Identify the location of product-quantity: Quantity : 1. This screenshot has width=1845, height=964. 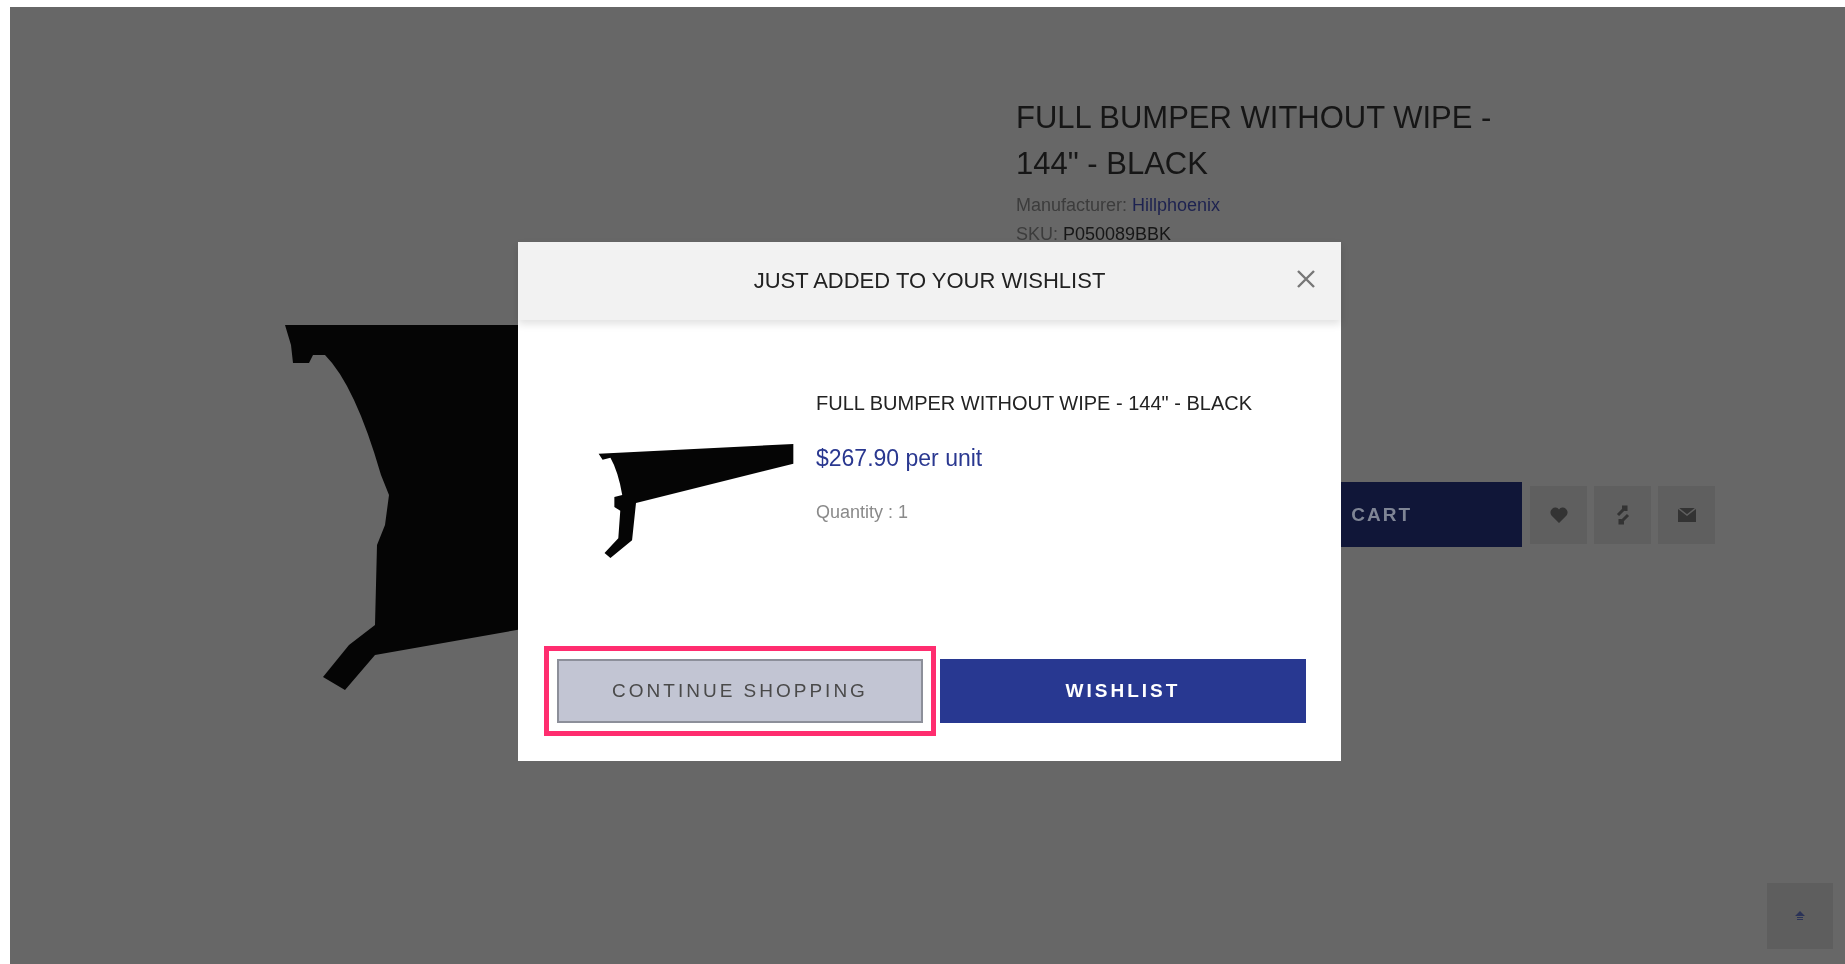
(863, 512).